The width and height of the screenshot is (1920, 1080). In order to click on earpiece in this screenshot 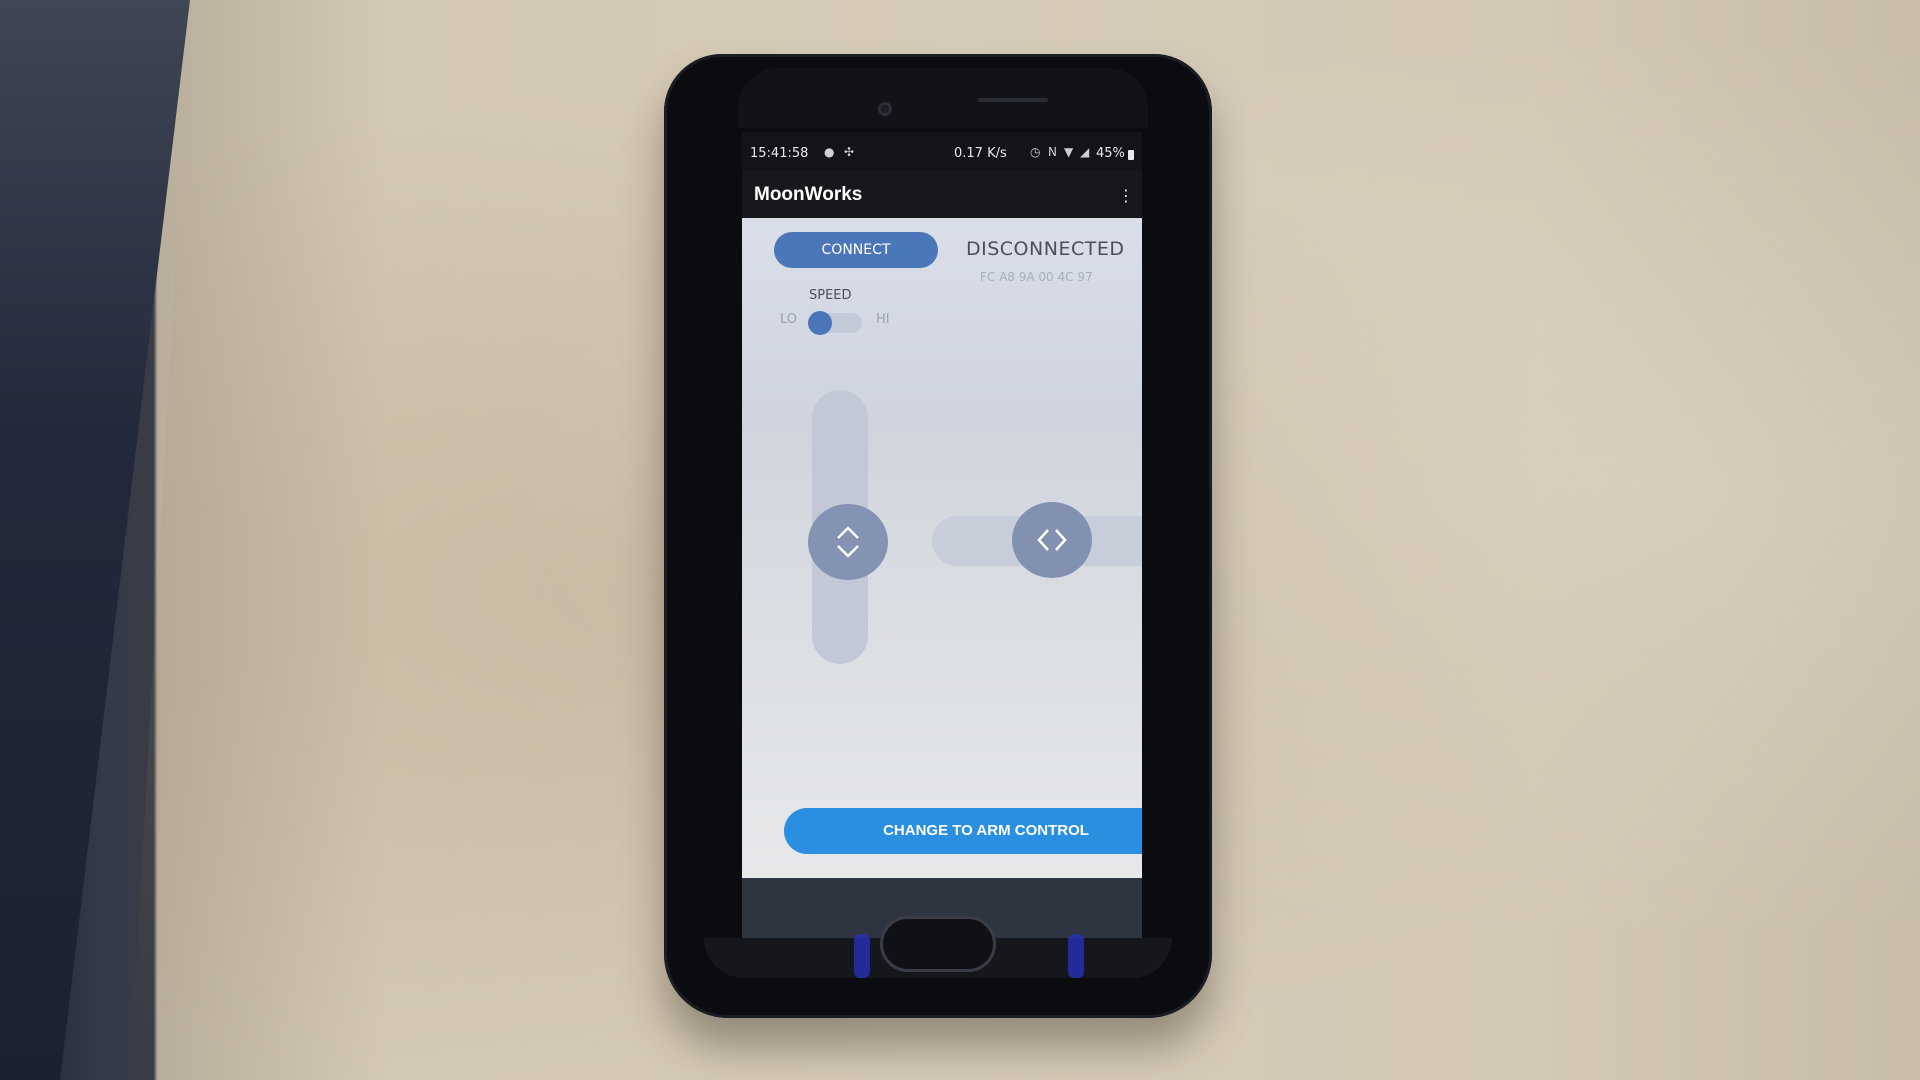, I will do `click(1013, 100)`.